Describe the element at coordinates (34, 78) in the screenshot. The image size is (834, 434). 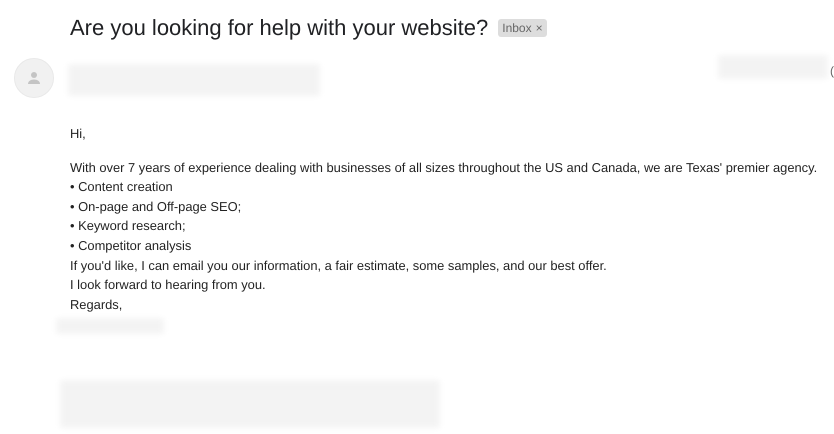
I see `avatar-icon` at that location.